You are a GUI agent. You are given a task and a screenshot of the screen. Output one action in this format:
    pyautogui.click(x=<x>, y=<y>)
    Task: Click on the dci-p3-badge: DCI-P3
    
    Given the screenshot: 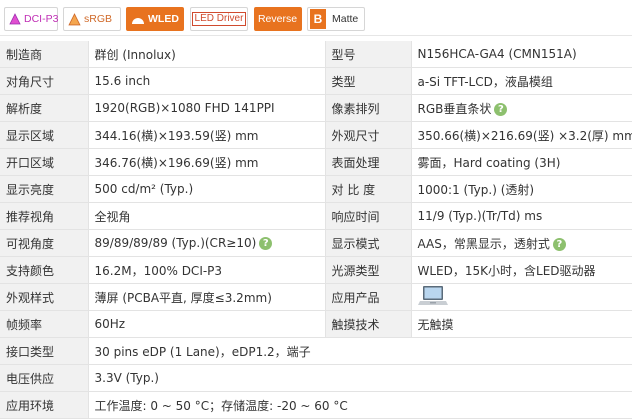 What is the action you would take?
    pyautogui.click(x=31, y=19)
    